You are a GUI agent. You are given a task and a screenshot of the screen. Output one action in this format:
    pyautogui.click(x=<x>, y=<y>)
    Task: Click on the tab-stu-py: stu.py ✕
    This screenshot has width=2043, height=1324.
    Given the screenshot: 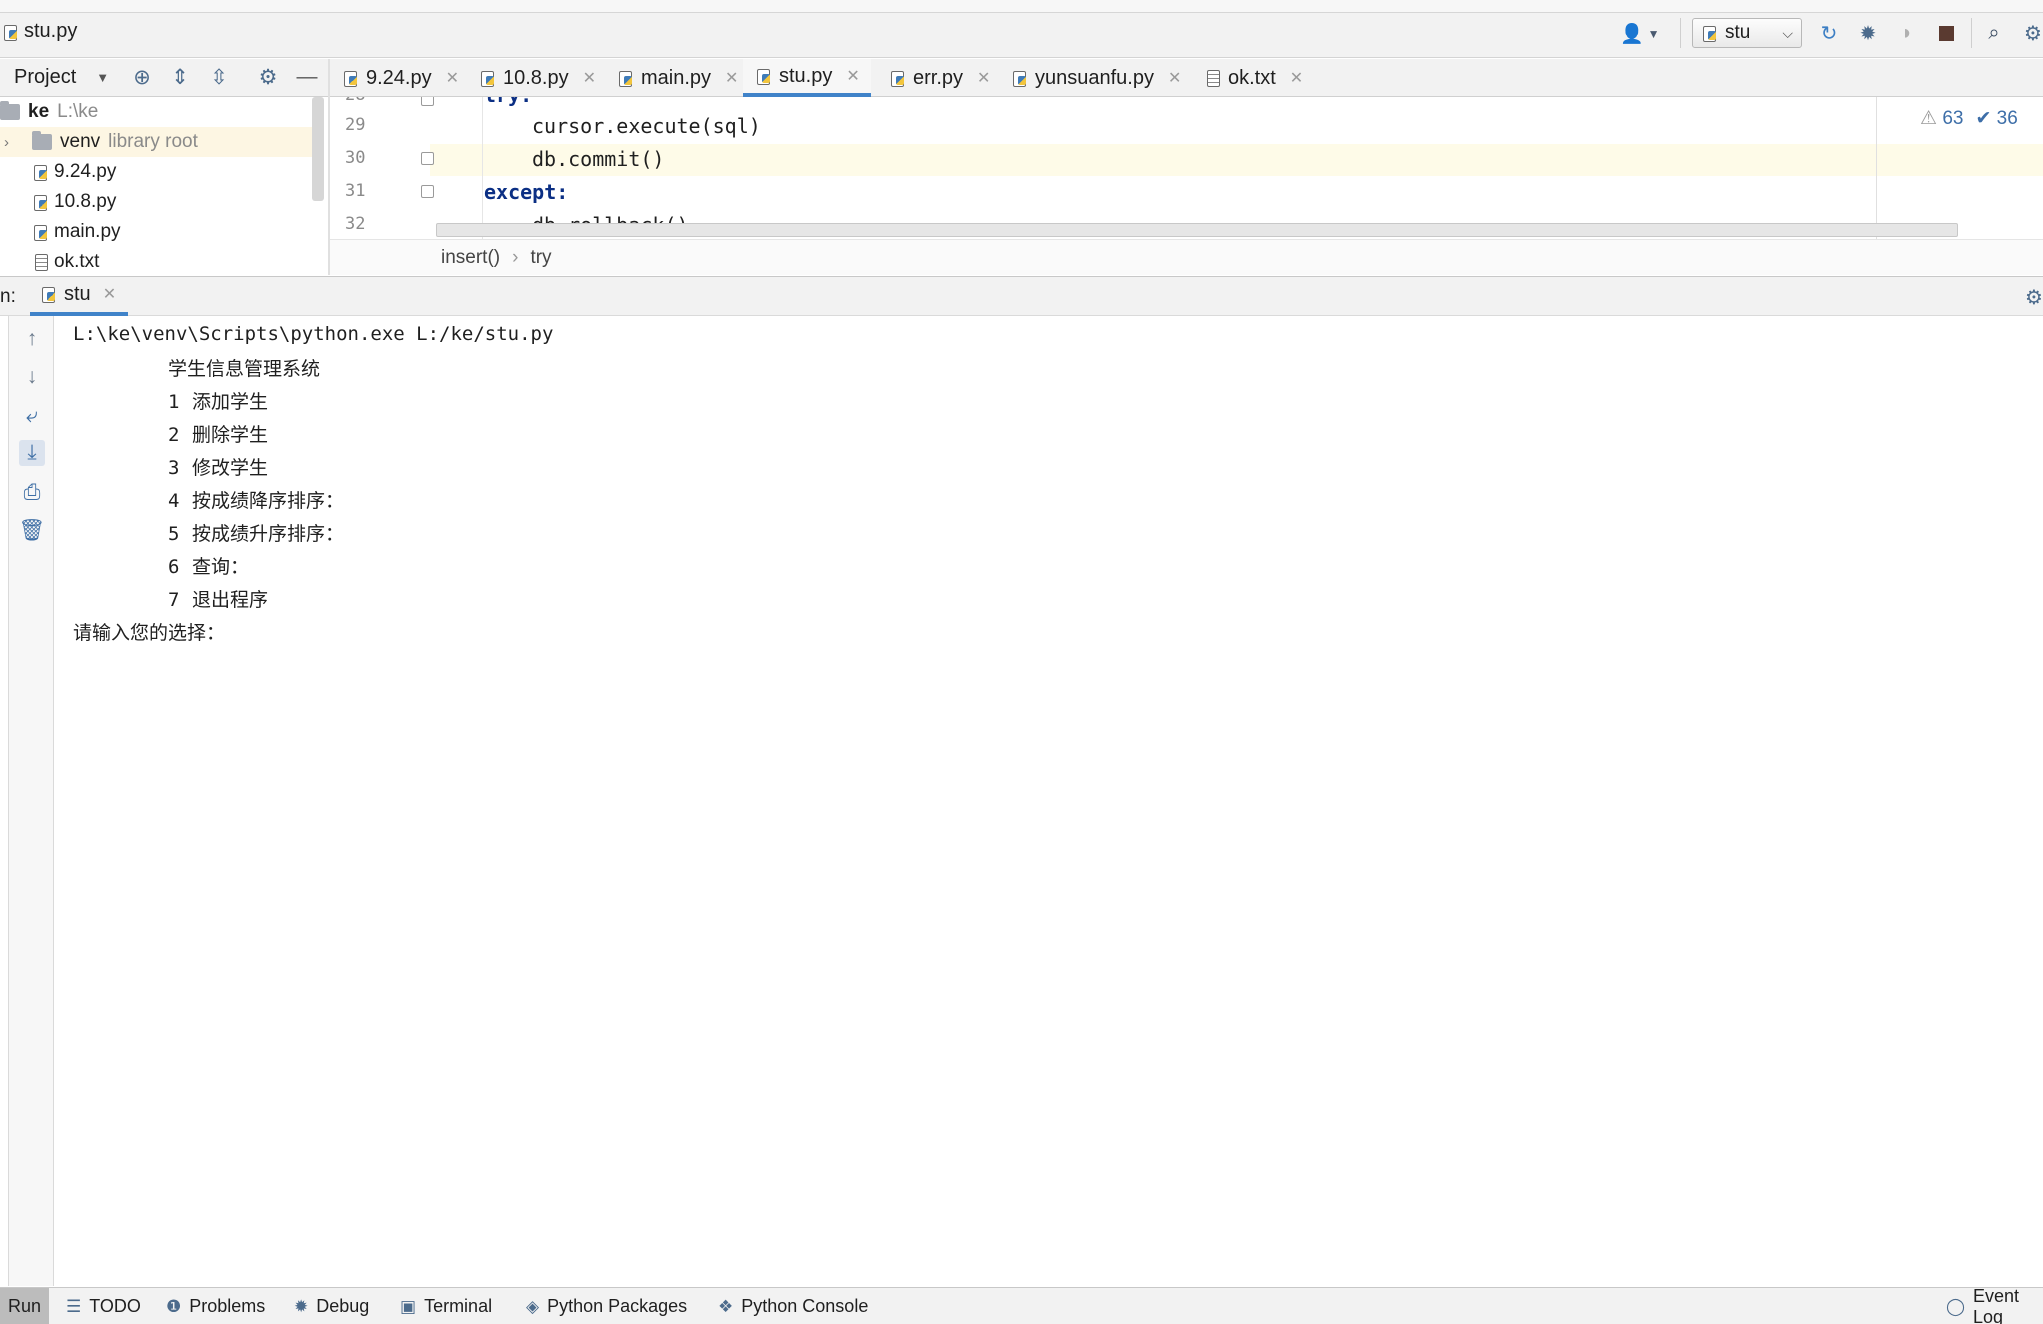 What is the action you would take?
    pyautogui.click(x=807, y=78)
    